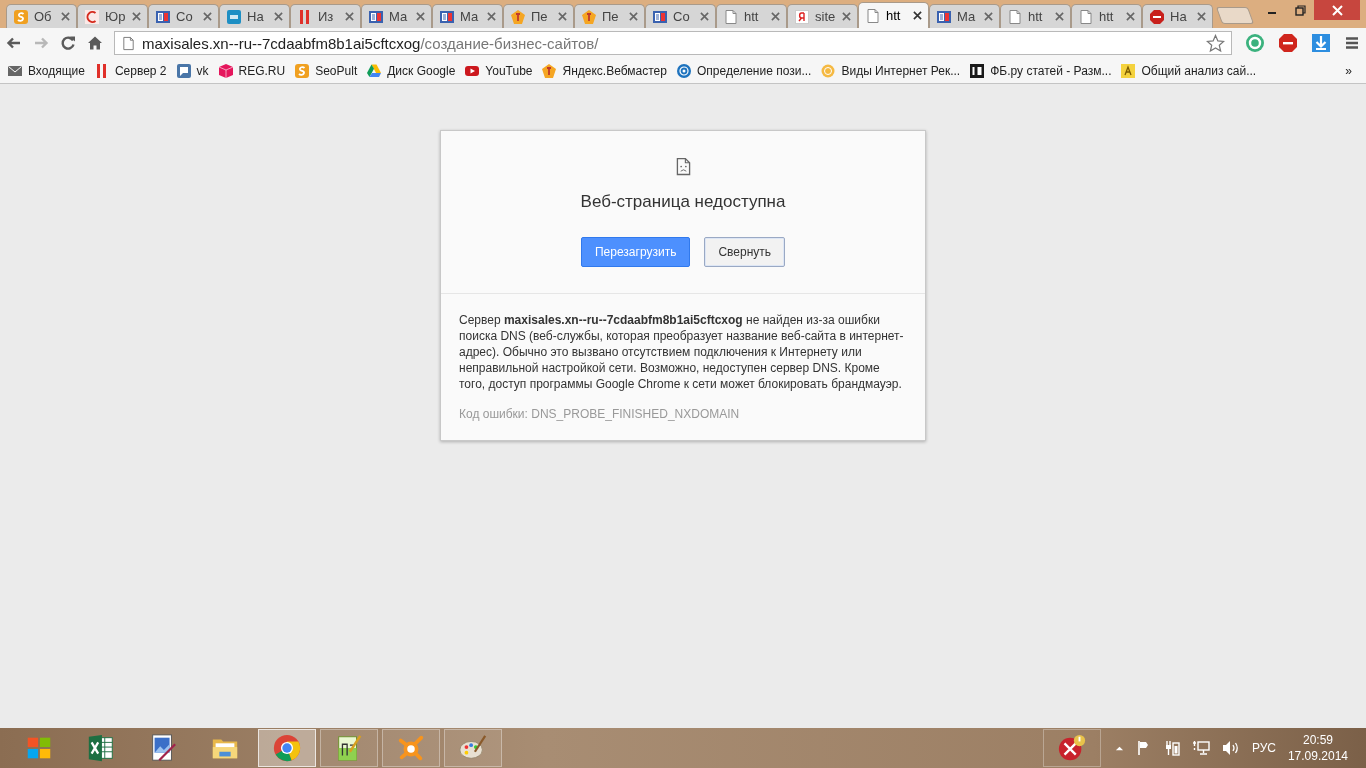 The width and height of the screenshot is (1366, 768). What do you see at coordinates (41, 16) in the screenshot?
I see `browser-tab: Об` at bounding box center [41, 16].